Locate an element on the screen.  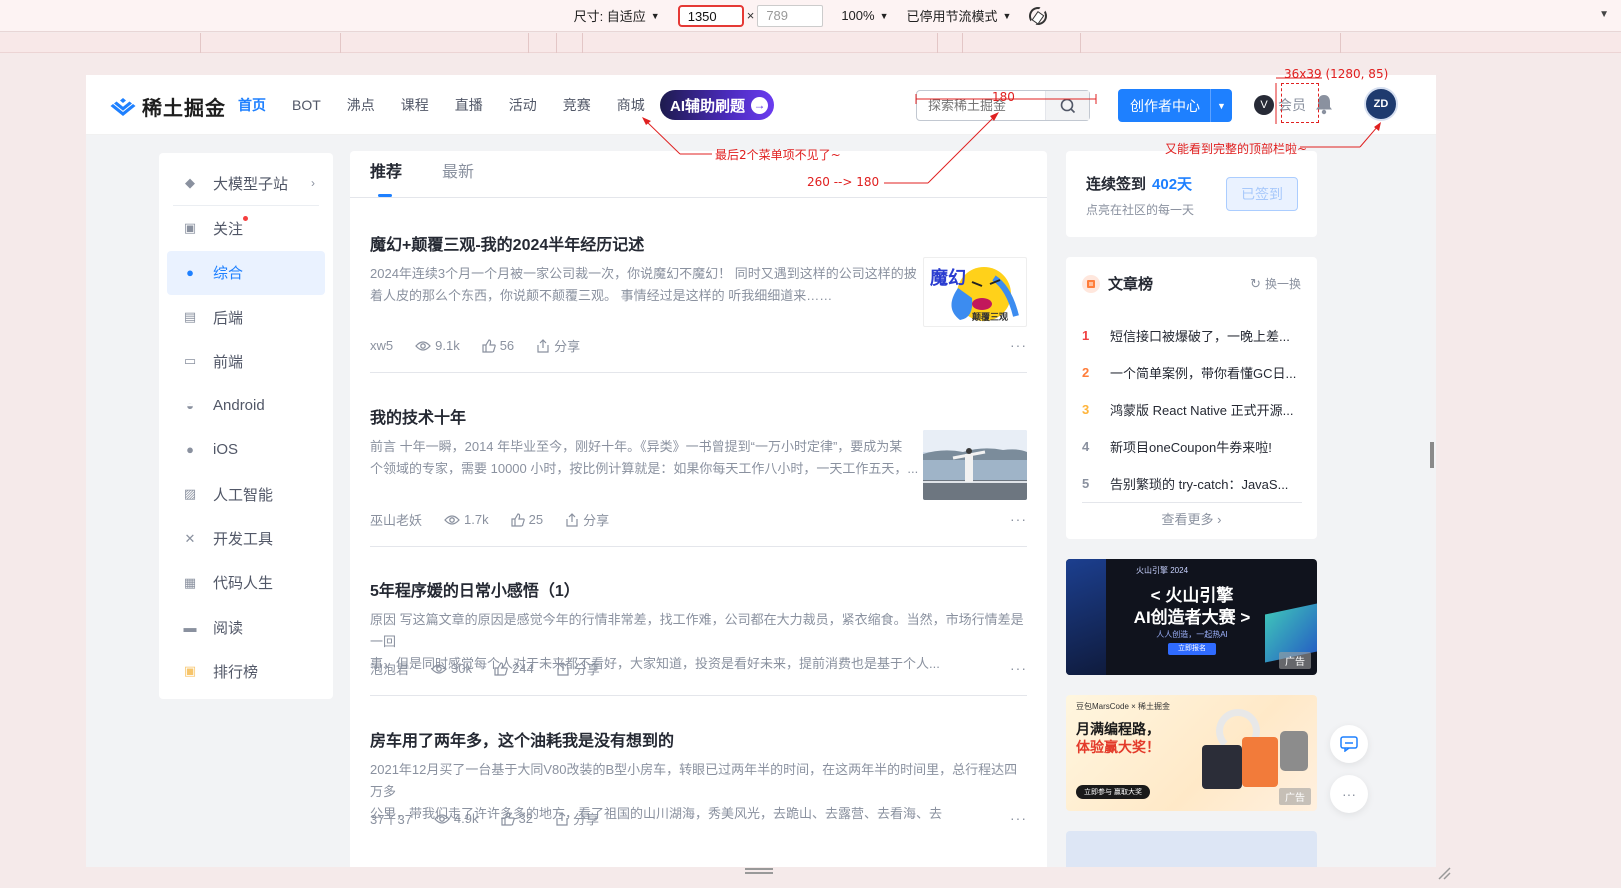
article-author: 巫山老妖 is located at coordinates (396, 519).